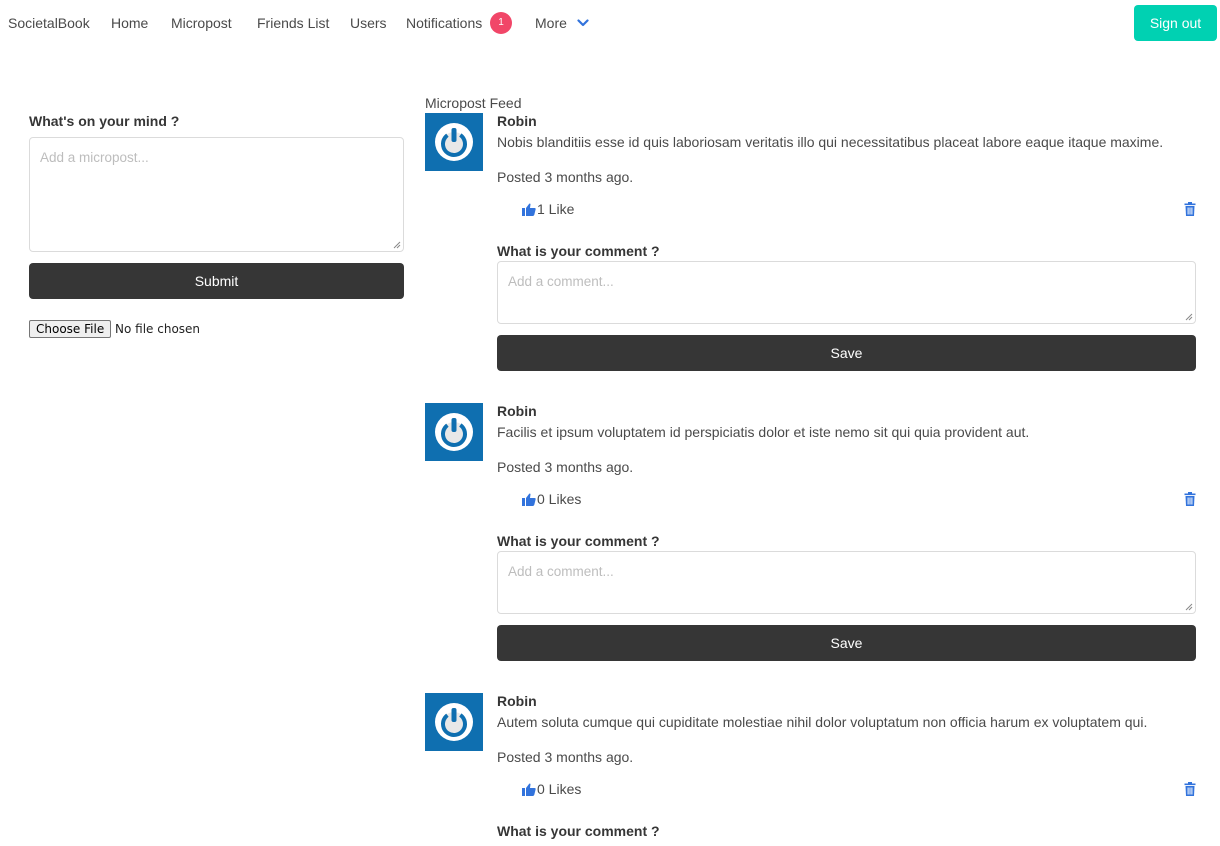 Image resolution: width=1220 pixels, height=846 pixels. Describe the element at coordinates (49, 23) in the screenshot. I see `brand-link: SocietalBook` at that location.